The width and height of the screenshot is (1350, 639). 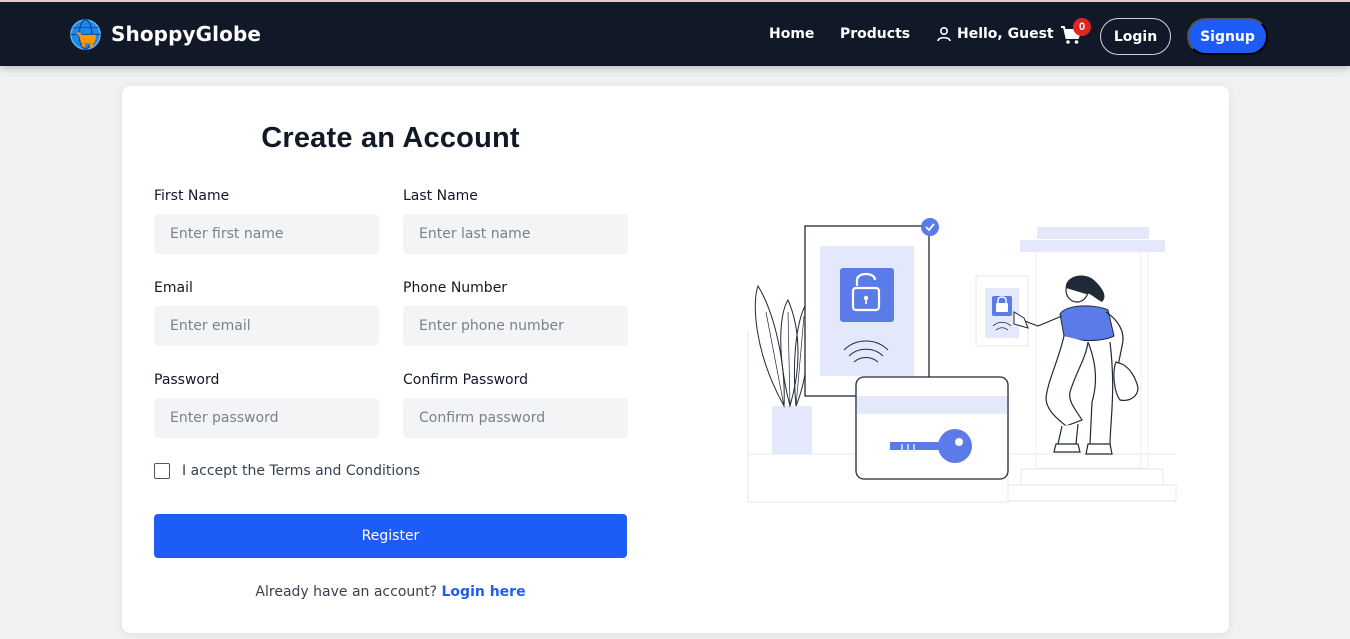 What do you see at coordinates (962, 360) in the screenshot?
I see `secure-access-illustration` at bounding box center [962, 360].